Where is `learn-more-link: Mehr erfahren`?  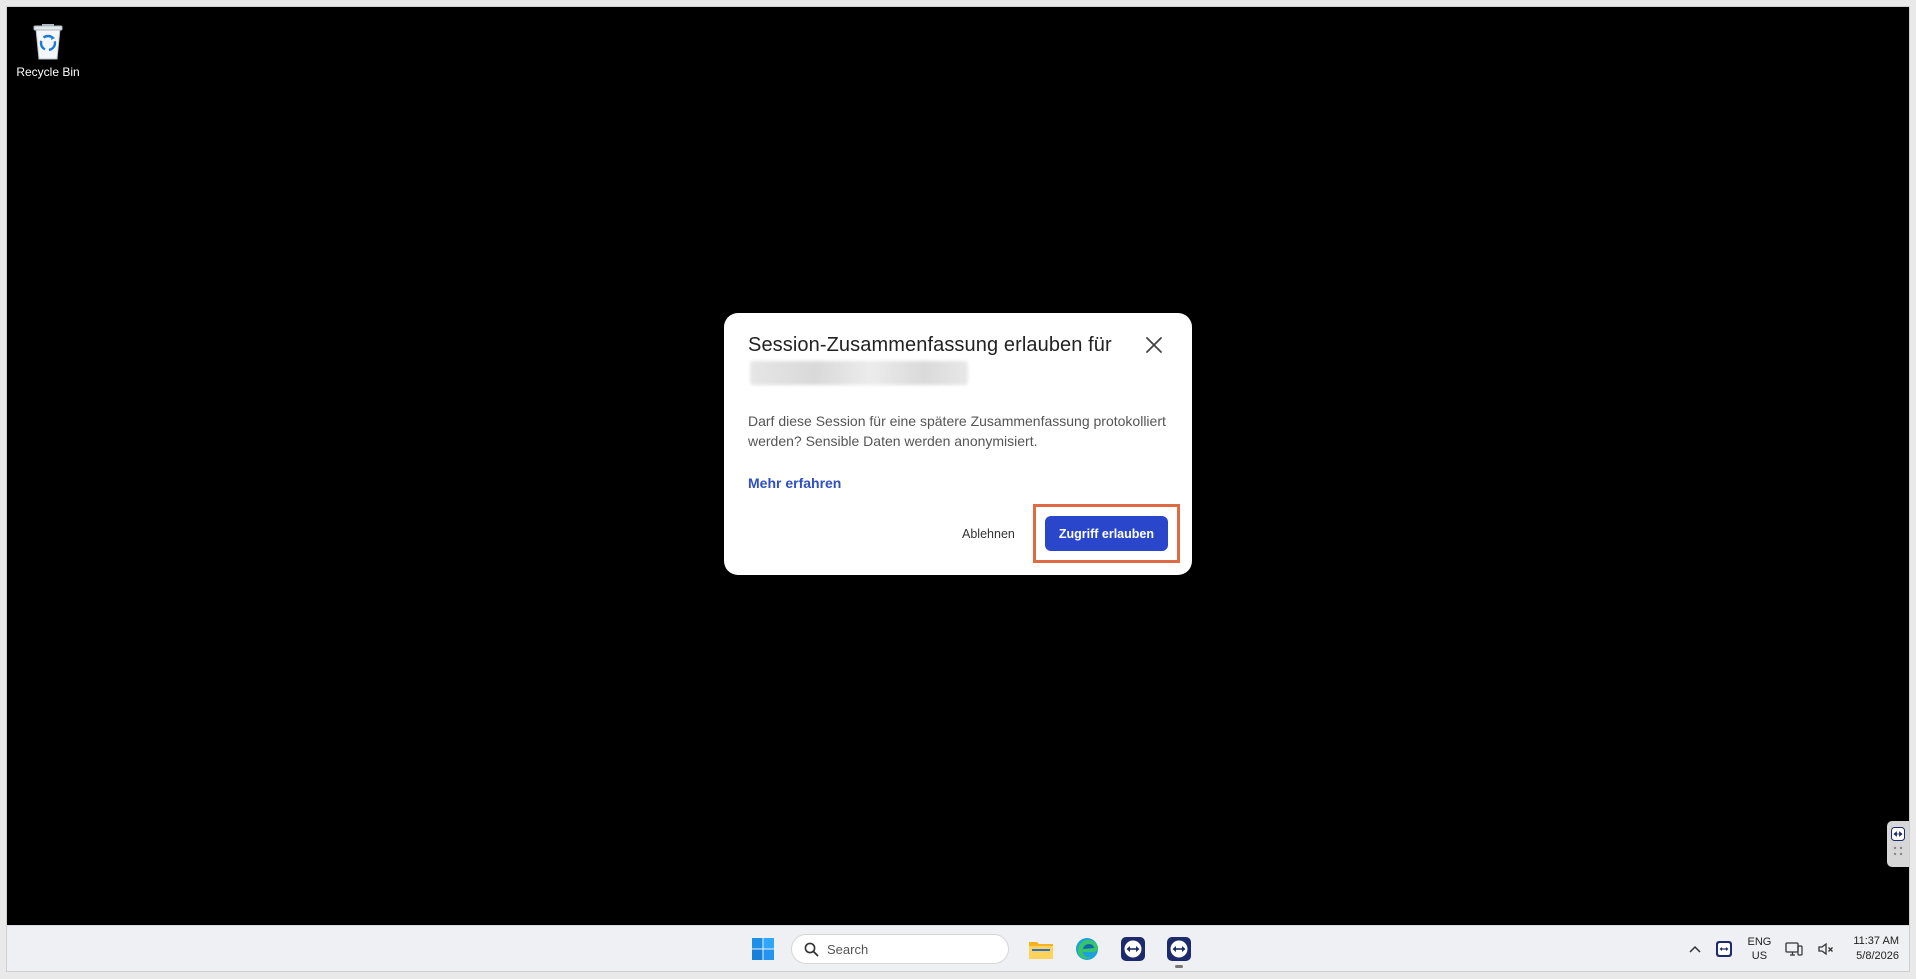
learn-more-link: Mehr erfahren is located at coordinates (794, 483).